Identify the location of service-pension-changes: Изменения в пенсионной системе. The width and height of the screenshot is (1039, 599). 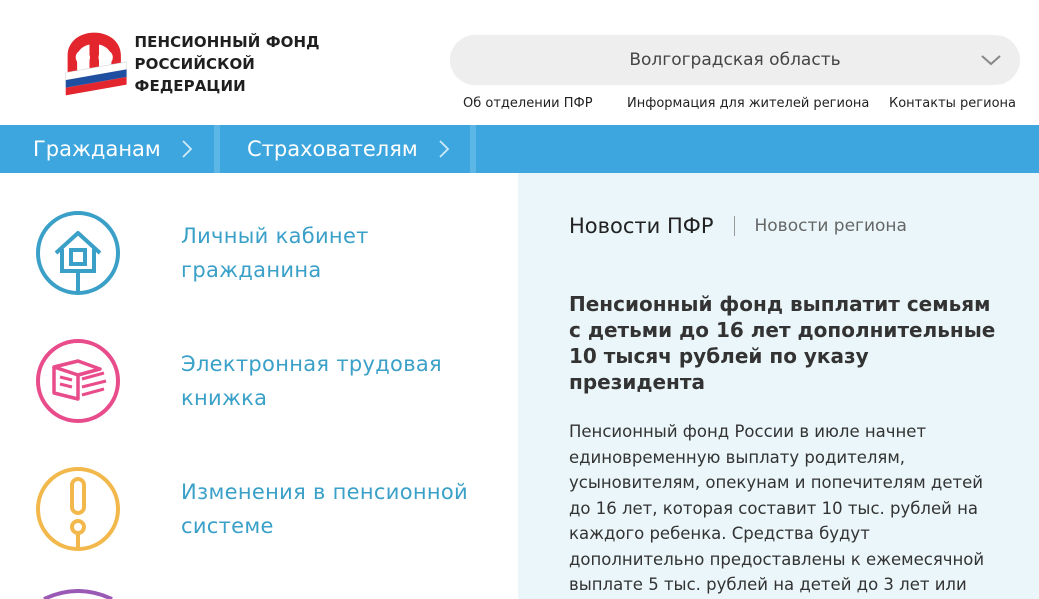
(259, 520).